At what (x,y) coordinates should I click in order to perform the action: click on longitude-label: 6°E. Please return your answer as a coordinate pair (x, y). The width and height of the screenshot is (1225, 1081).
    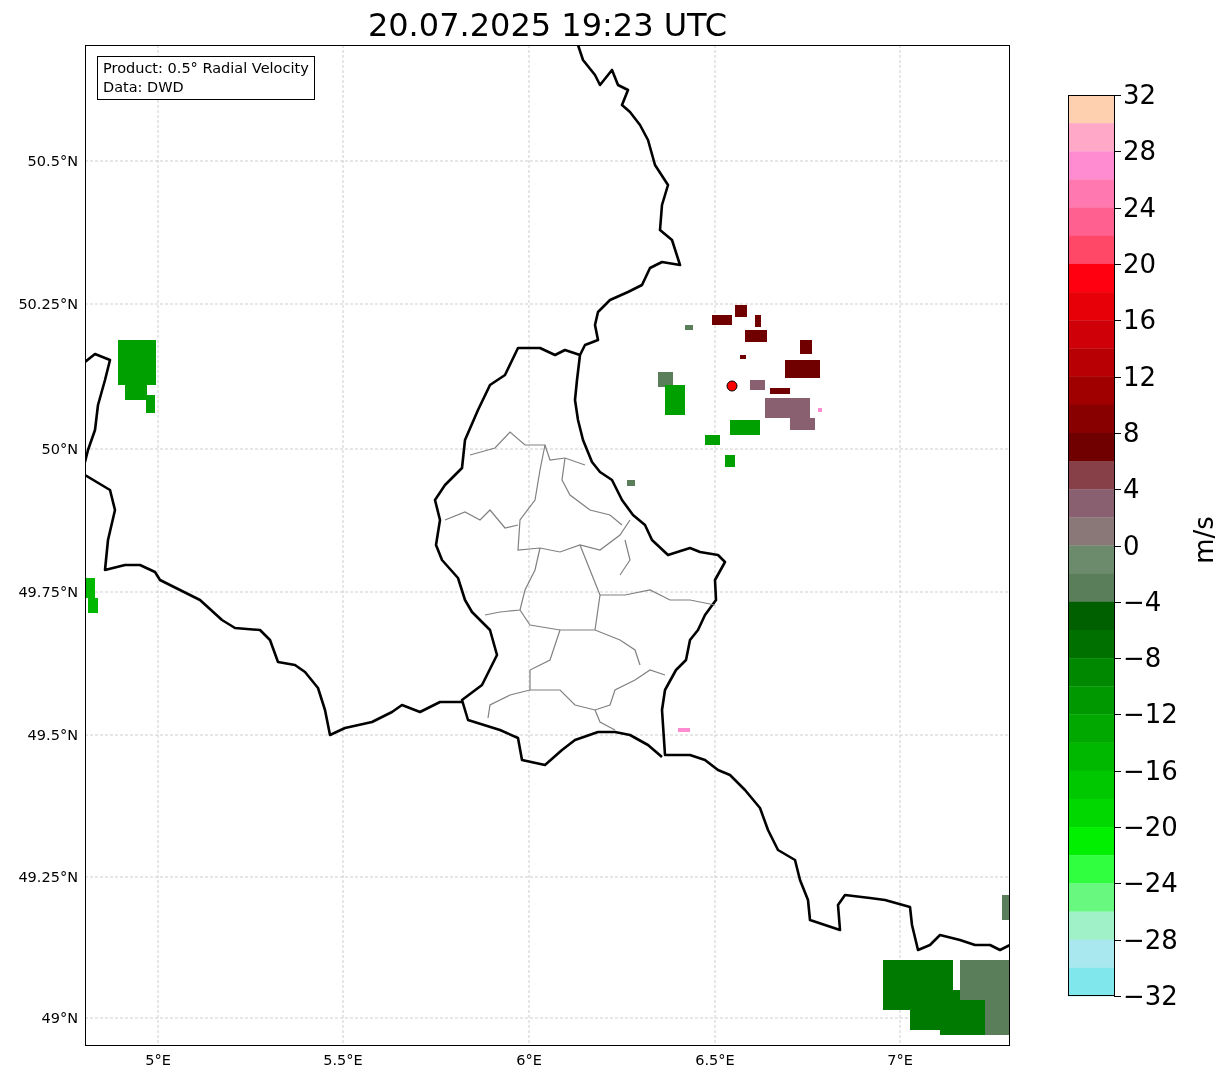
    Looking at the image, I should click on (529, 1060).